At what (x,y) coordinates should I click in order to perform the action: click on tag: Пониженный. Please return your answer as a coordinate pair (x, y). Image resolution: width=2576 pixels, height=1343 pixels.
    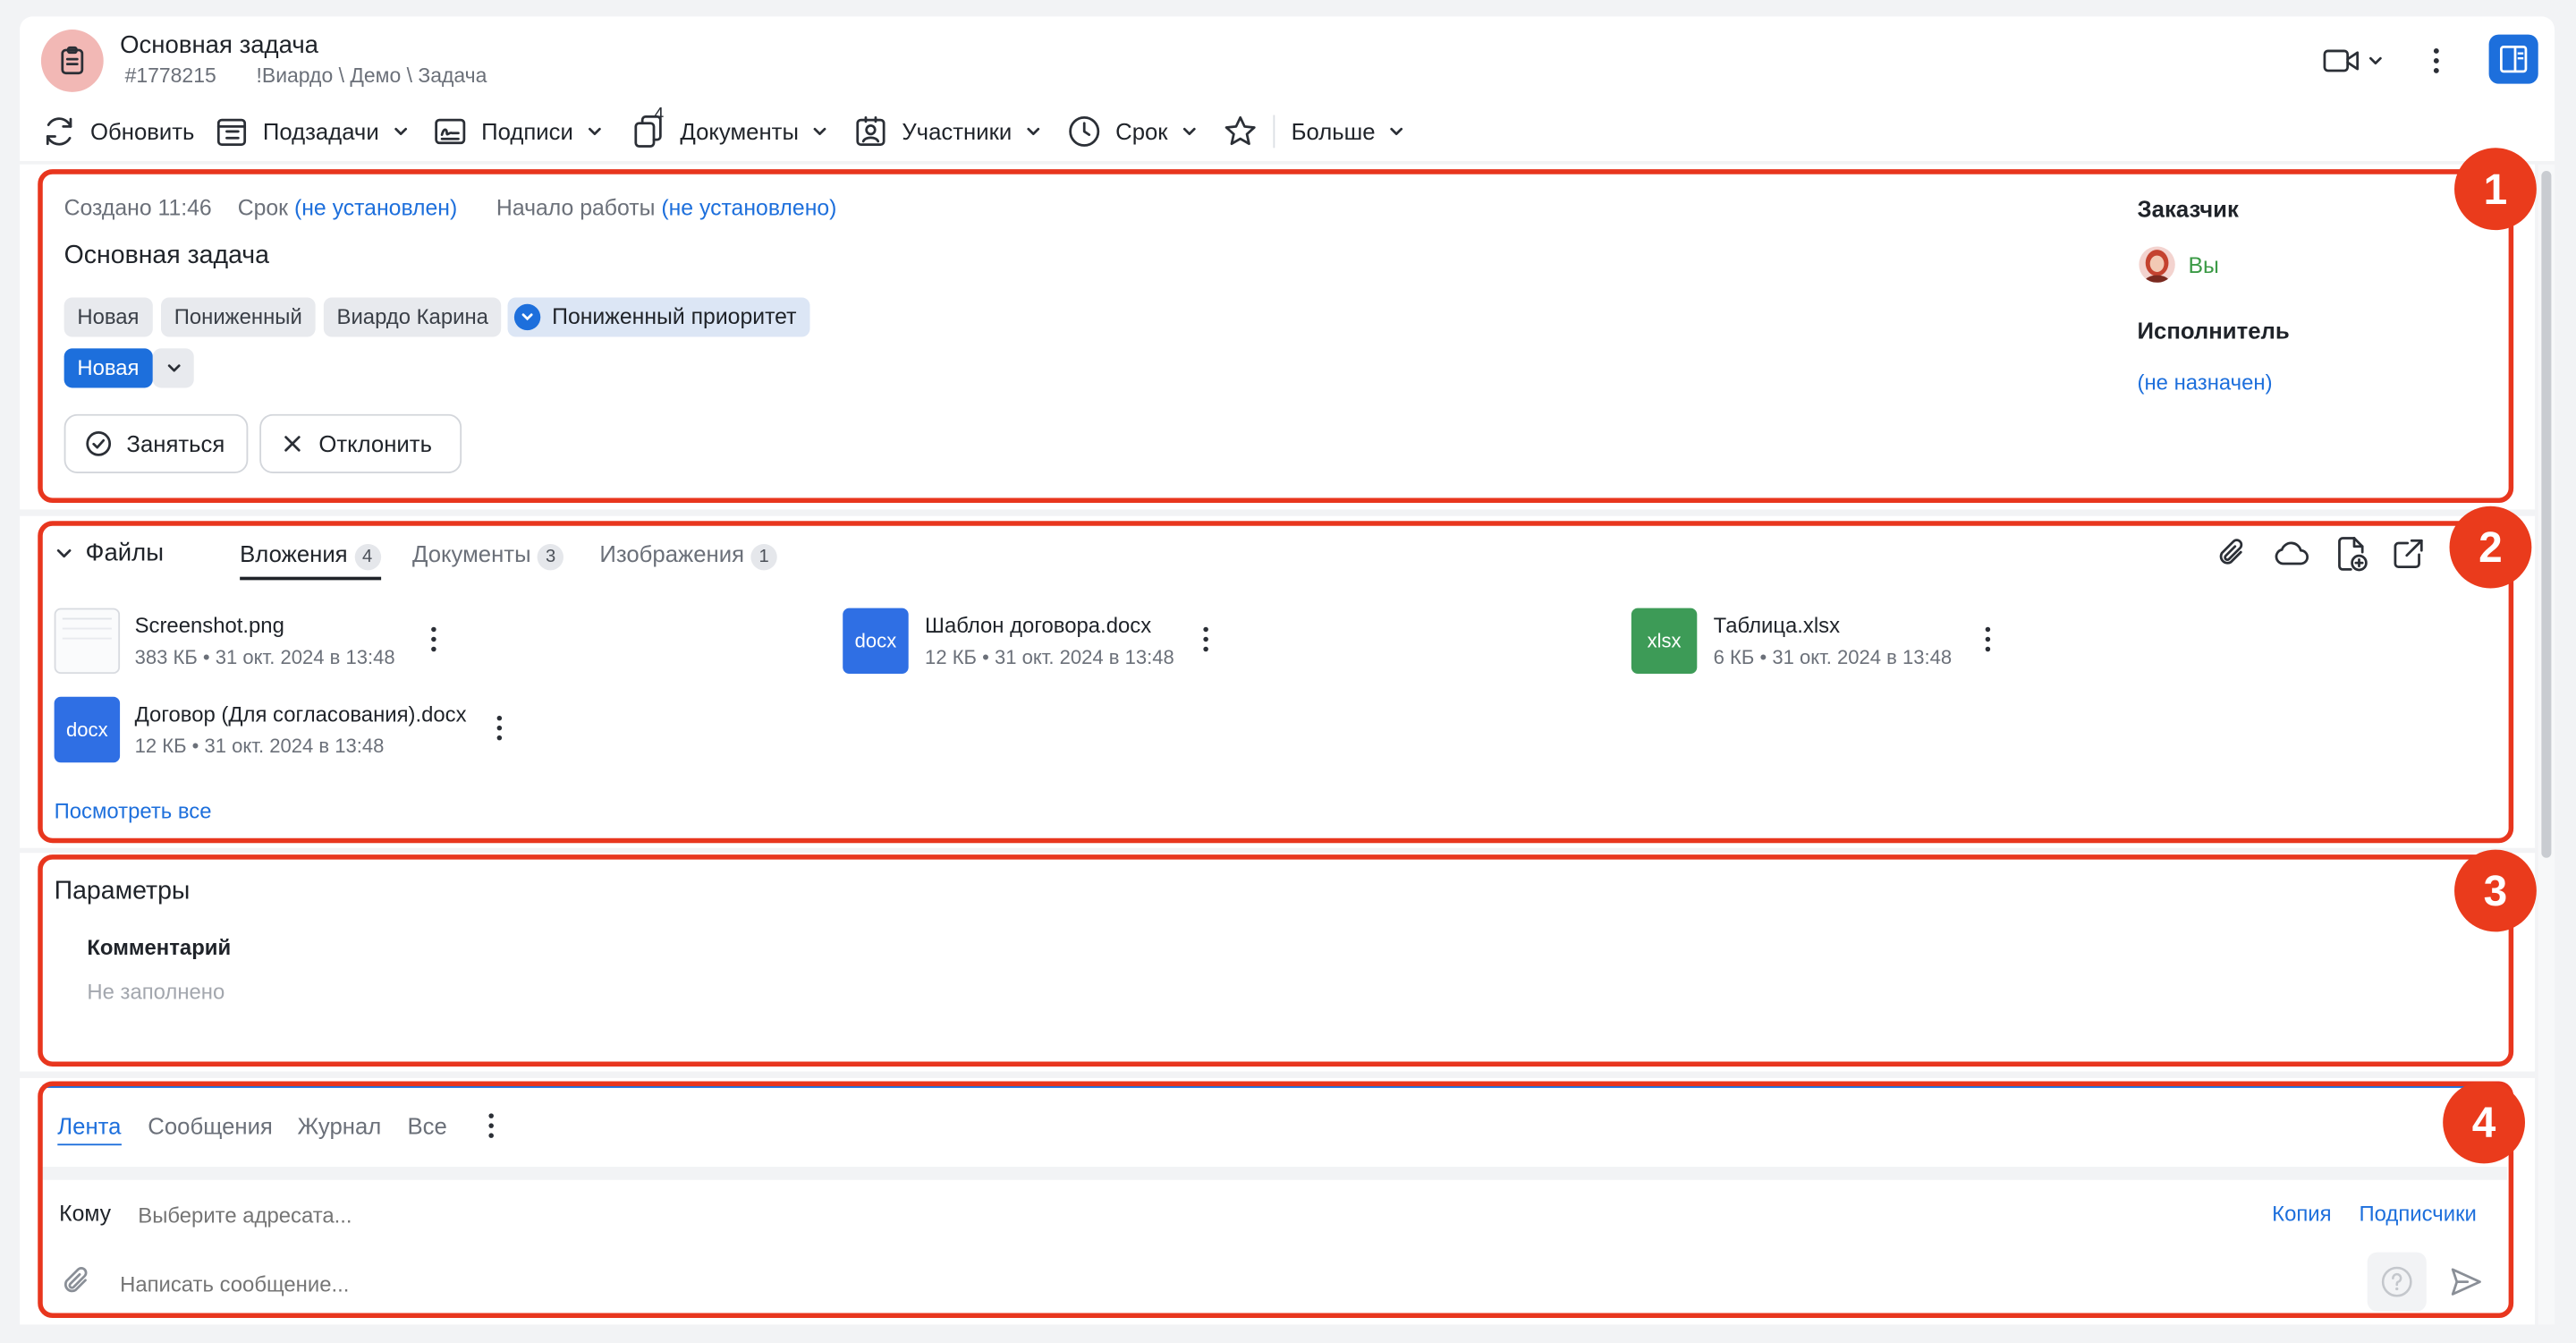
    Looking at the image, I should click on (238, 317).